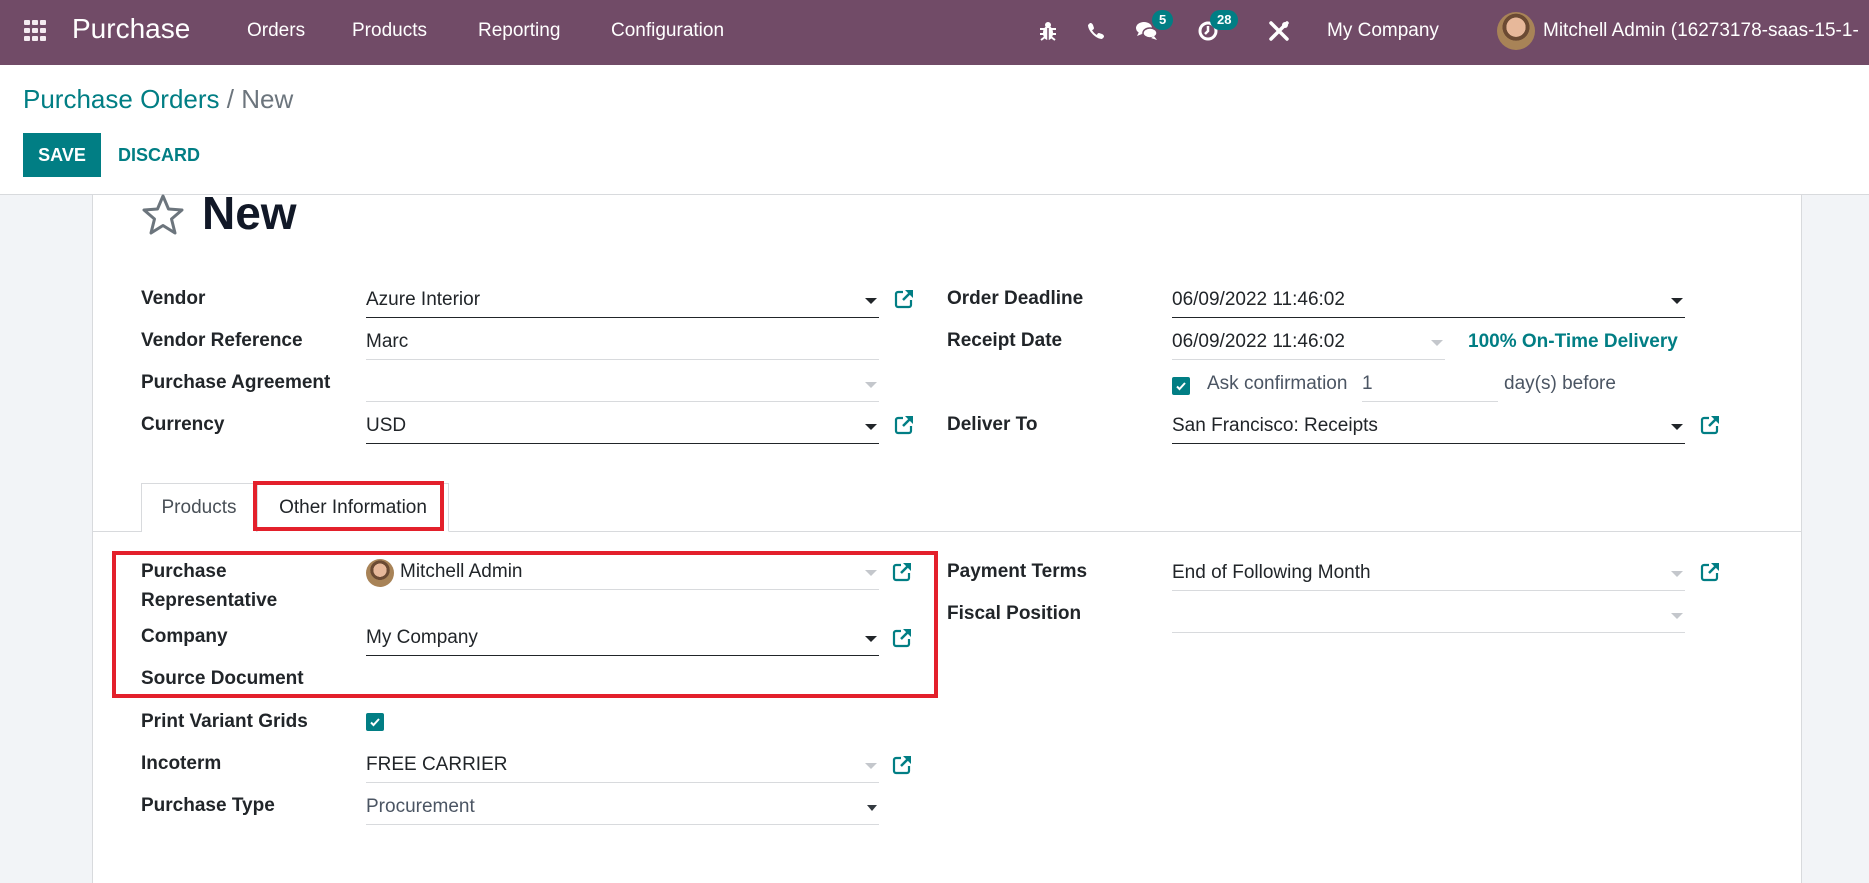  I want to click on print-variant-grids-checkbox, so click(375, 722).